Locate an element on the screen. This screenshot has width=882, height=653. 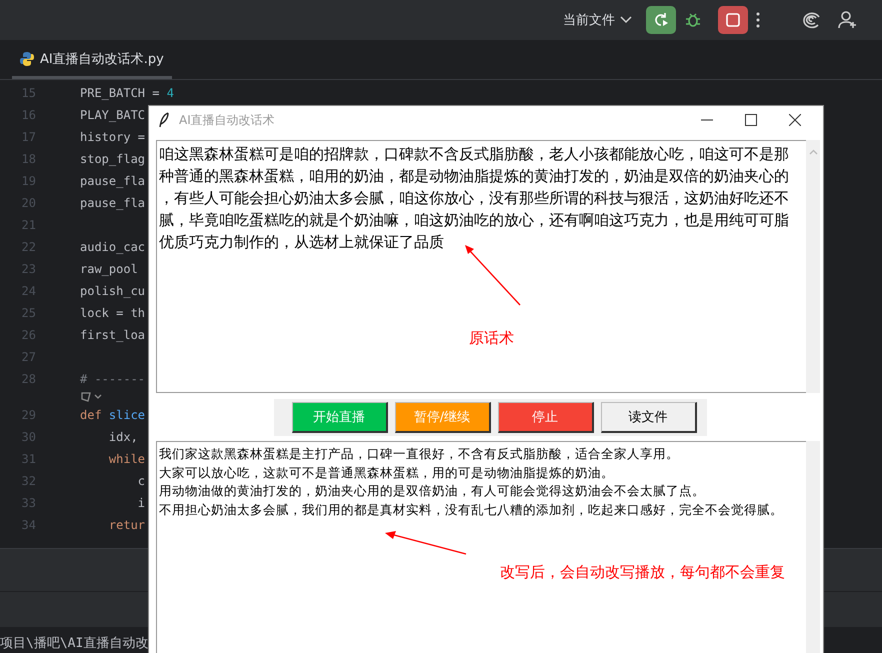
rerun-button is located at coordinates (661, 20).